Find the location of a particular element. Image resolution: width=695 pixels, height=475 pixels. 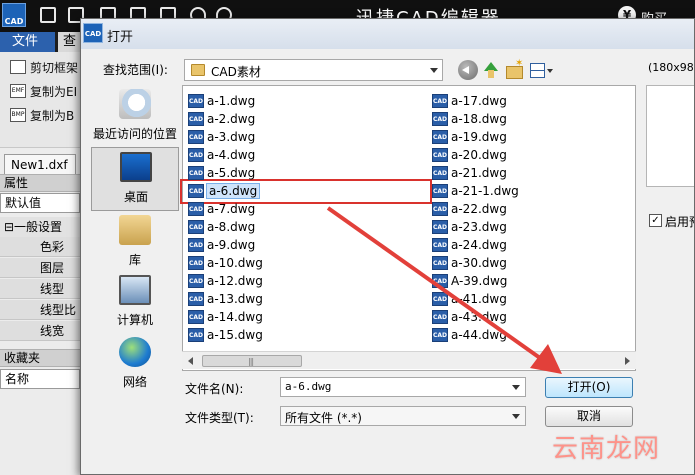

filename-input: a-6.dwg is located at coordinates (403, 387).